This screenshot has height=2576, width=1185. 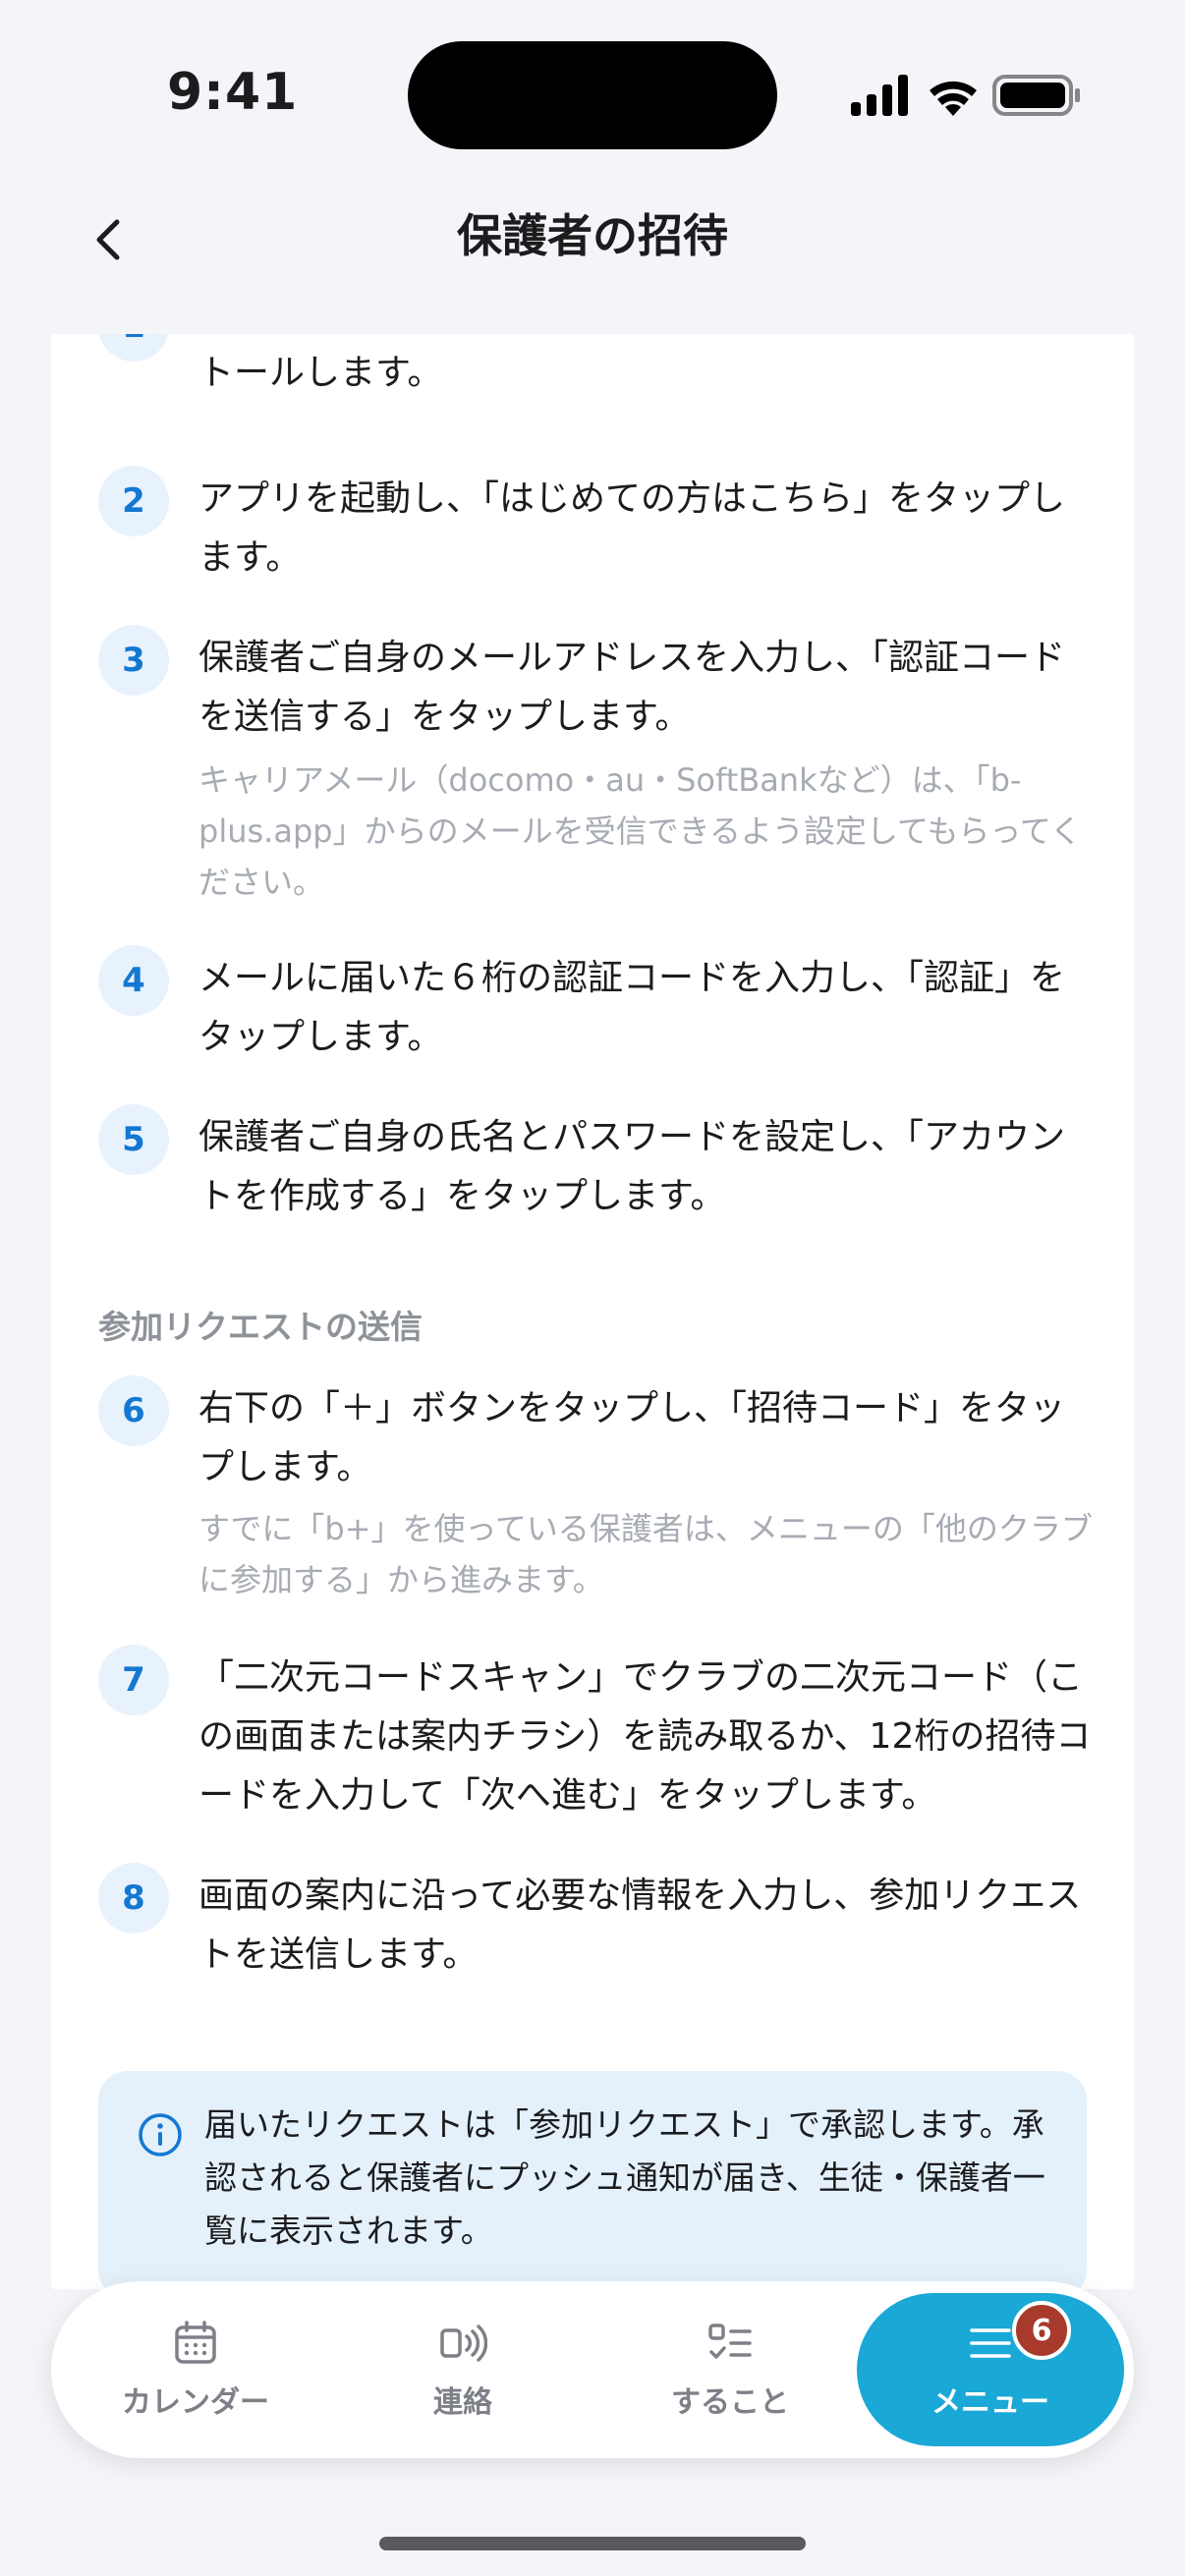 What do you see at coordinates (632, 1166) in the screenshot?
I see `step-text: 保護者ご自身の氏名とパスワードを設定し、「アカウントを作成する」をタップします。` at bounding box center [632, 1166].